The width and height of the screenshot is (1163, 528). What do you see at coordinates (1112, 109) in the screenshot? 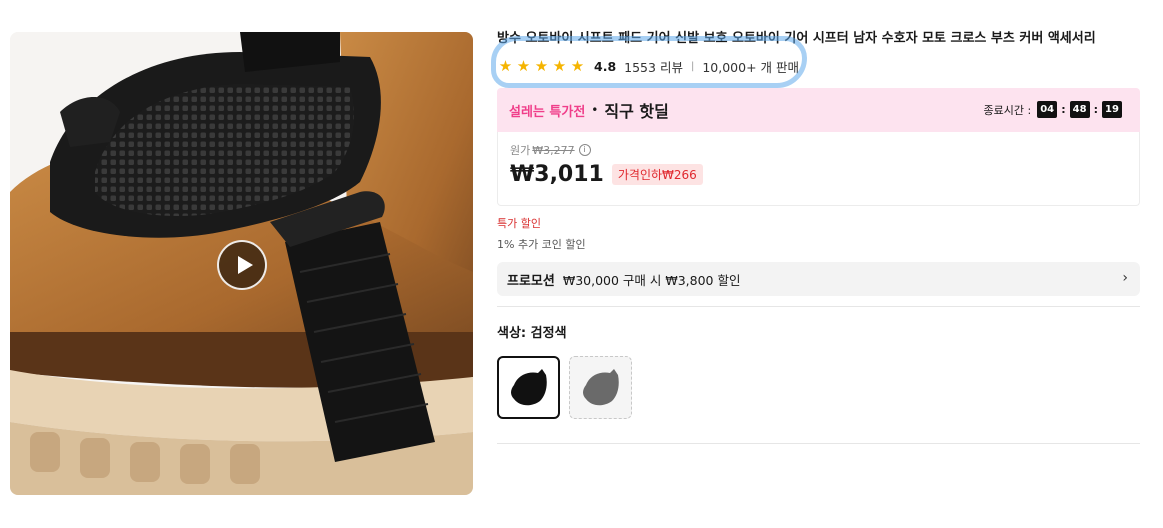
I see `timer-seconds: 19` at bounding box center [1112, 109].